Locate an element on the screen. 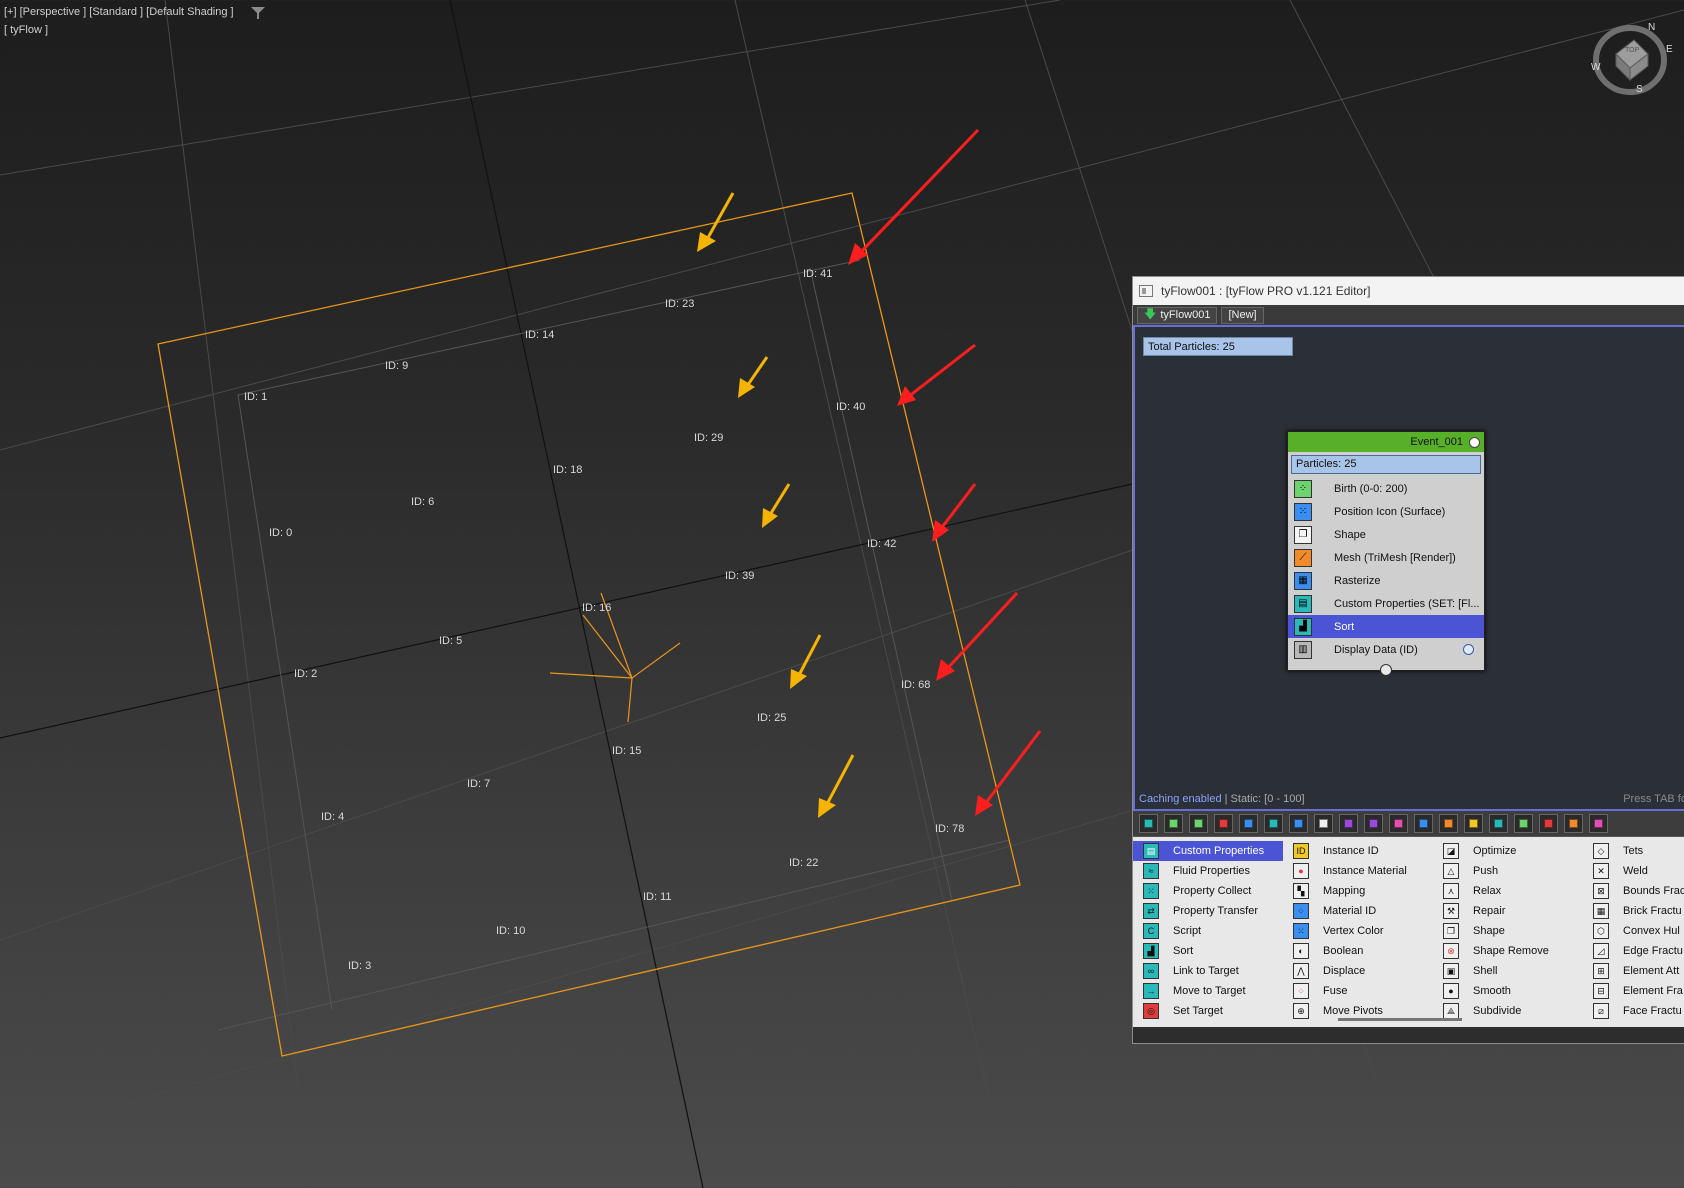  category-event-button is located at coordinates (1198, 823).